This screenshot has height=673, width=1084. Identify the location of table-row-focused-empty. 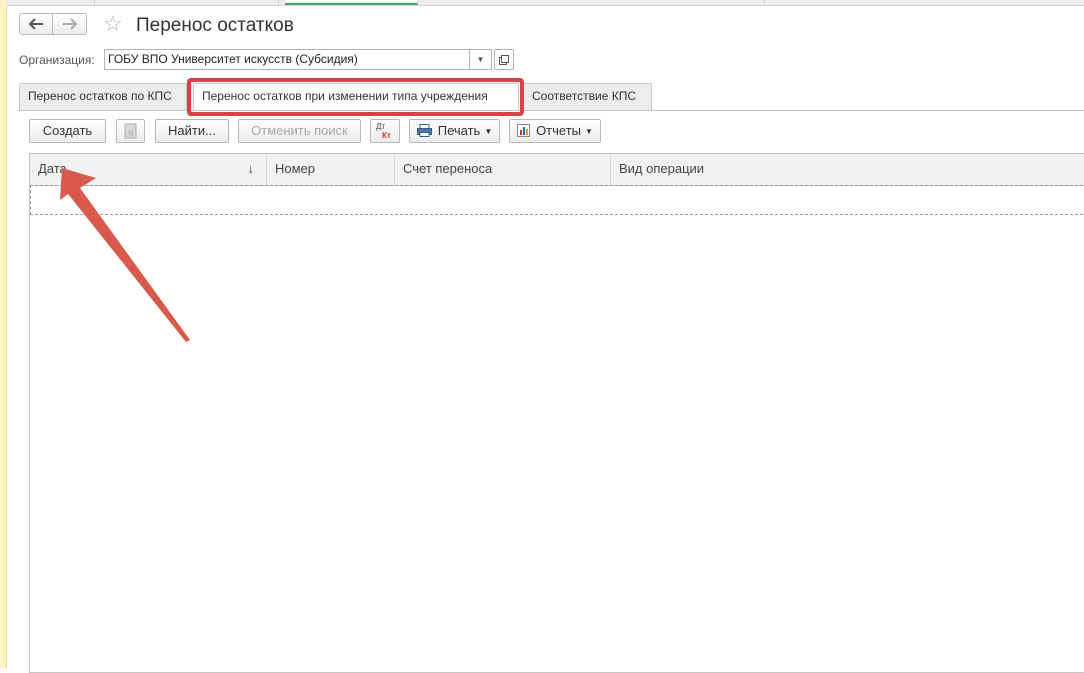
(557, 200).